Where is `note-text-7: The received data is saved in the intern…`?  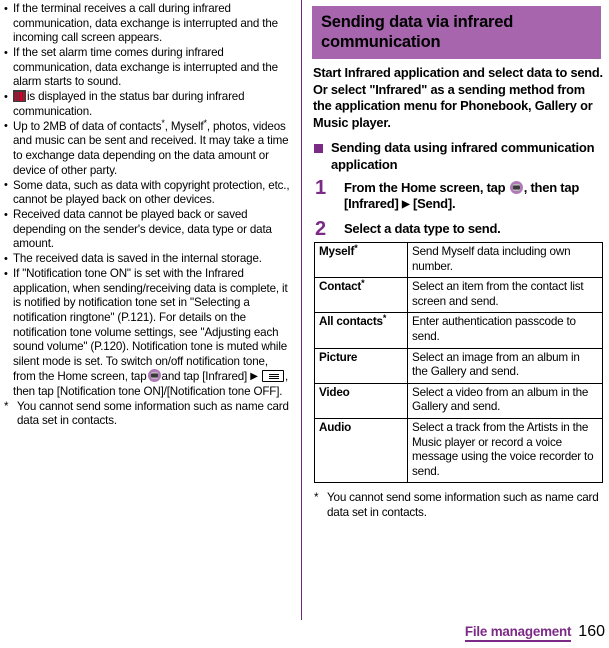 note-text-7: The received data is saved in the intern… is located at coordinates (137, 259).